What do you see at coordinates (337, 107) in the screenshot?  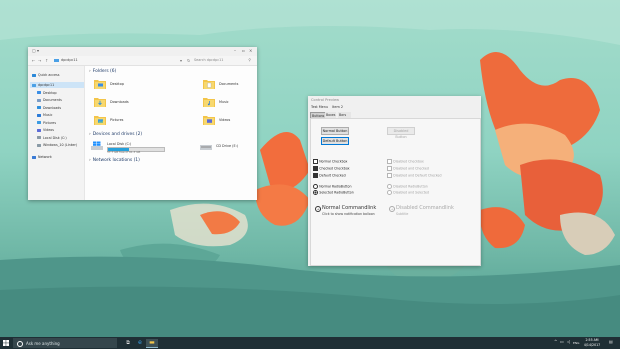 I see `menu-item-item-2: Item 2` at bounding box center [337, 107].